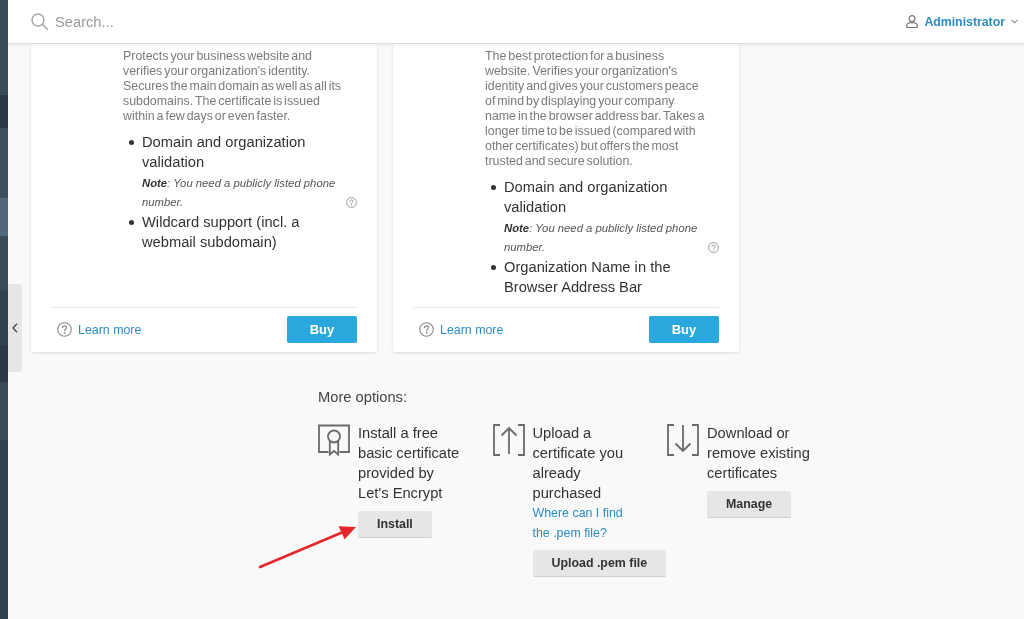 This screenshot has width=1024, height=619. I want to click on option-button: Install, so click(395, 524).